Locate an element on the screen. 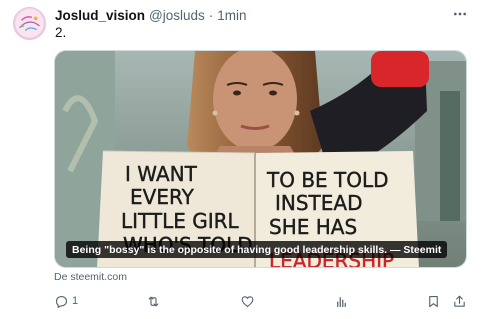 The width and height of the screenshot is (485, 319). notebook-left-line-2: EVERY is located at coordinates (162, 197).